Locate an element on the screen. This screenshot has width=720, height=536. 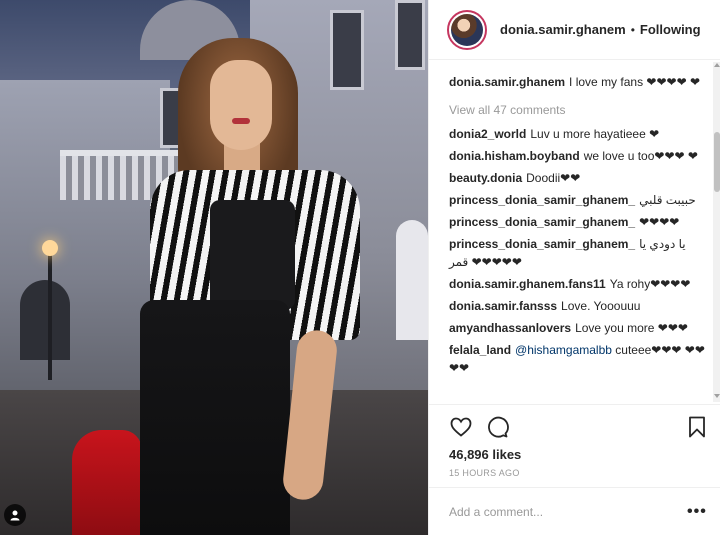
avatar is located at coordinates (467, 29).